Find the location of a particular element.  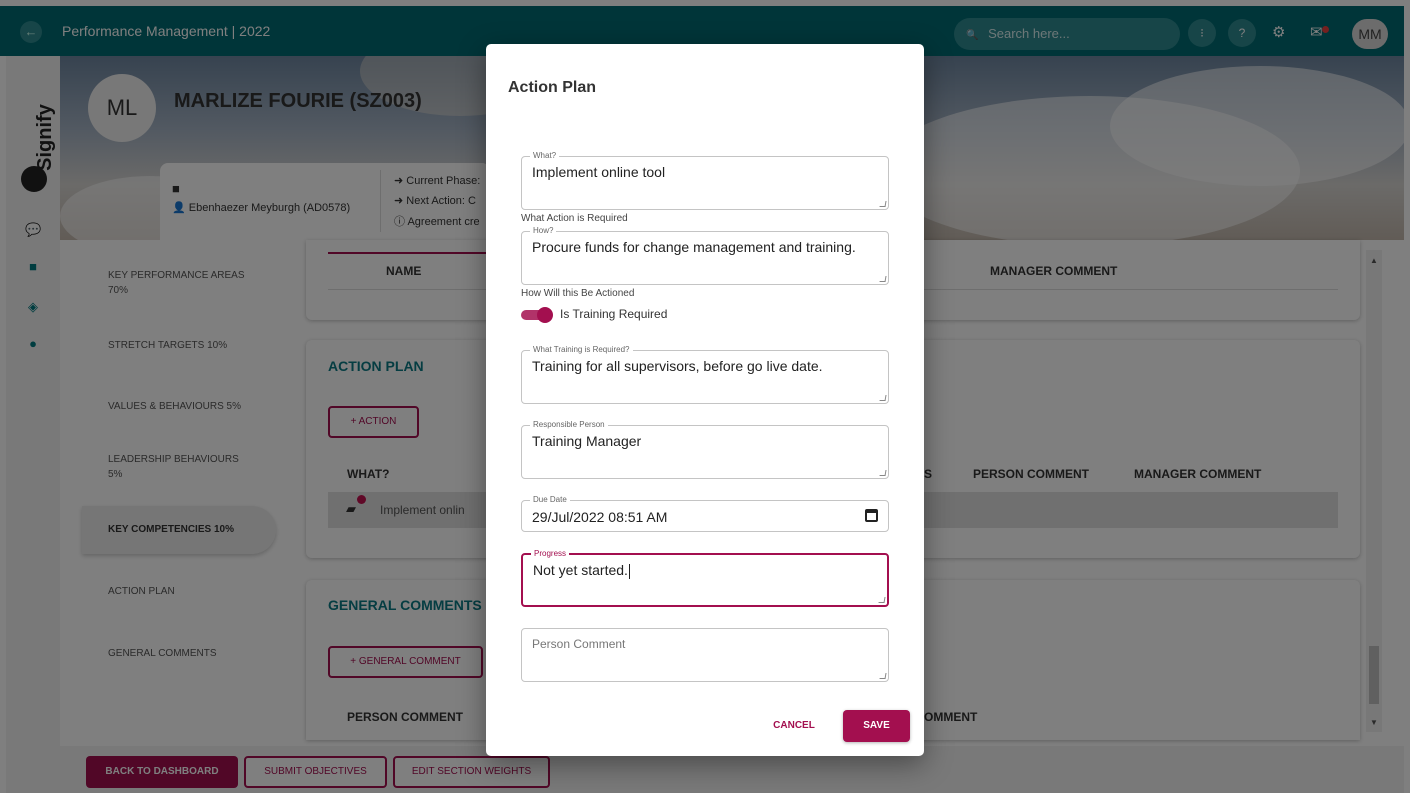

what-helper: What Action is Required is located at coordinates (574, 218).